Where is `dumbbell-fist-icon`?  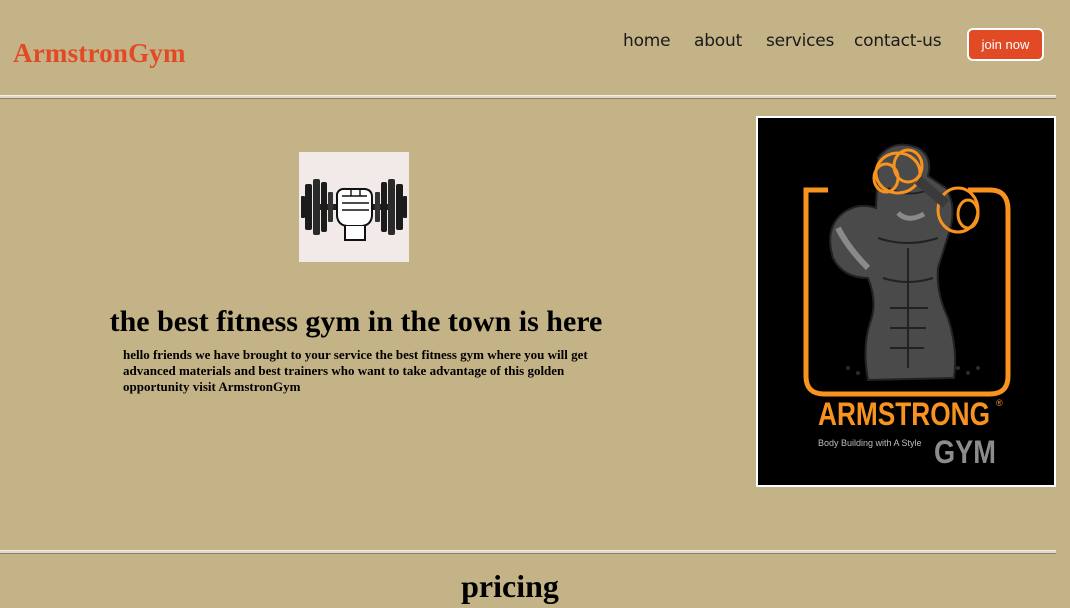
dumbbell-fist-icon is located at coordinates (354, 207).